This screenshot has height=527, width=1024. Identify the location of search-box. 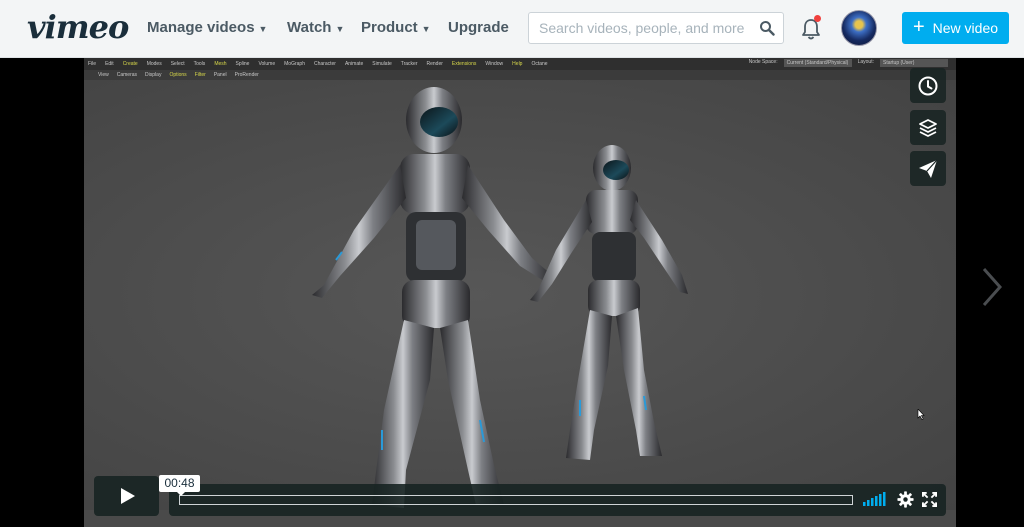
(656, 28).